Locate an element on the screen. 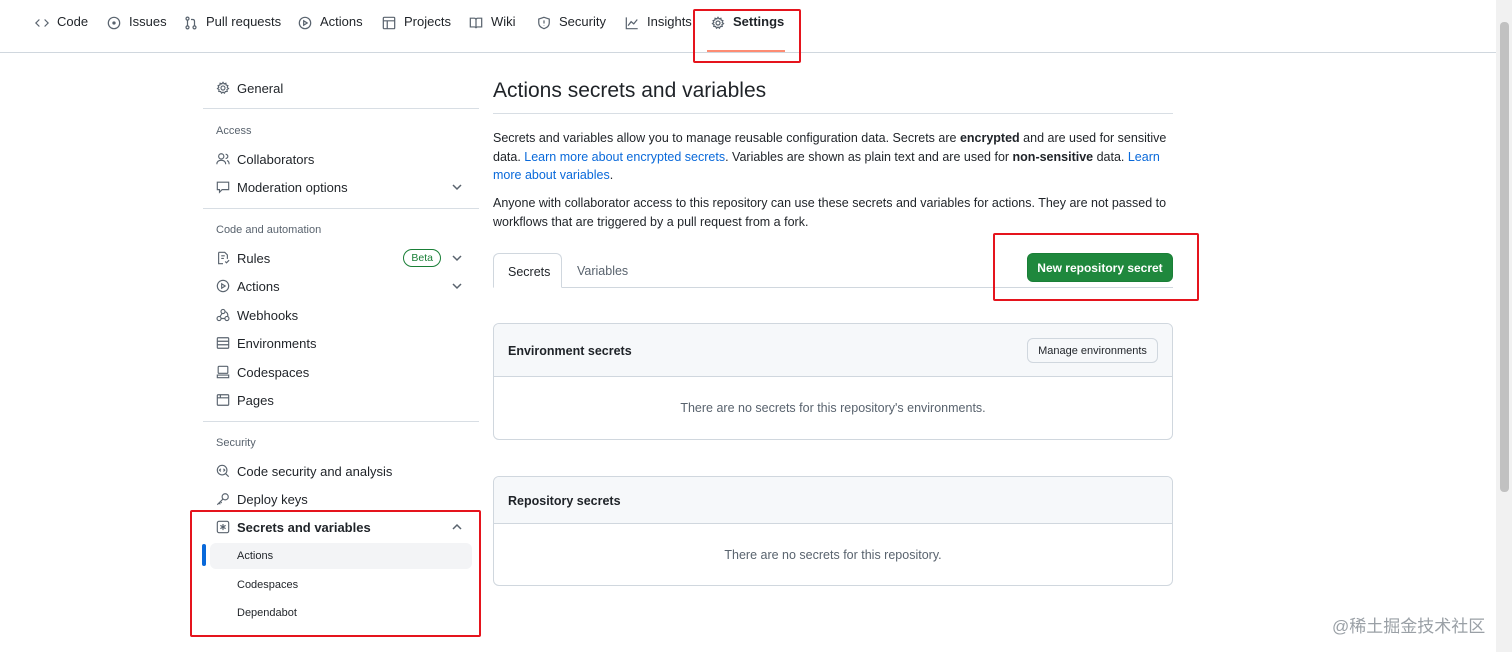 The width and height of the screenshot is (1512, 652). sidebar-heading-access: Access is located at coordinates (234, 131).